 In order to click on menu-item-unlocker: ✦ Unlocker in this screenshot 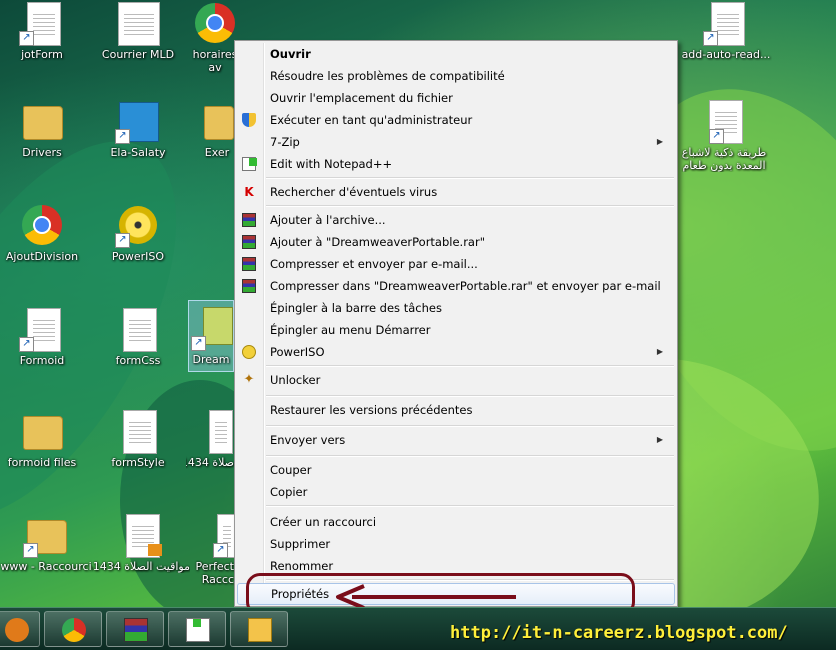, I will do `click(456, 380)`.